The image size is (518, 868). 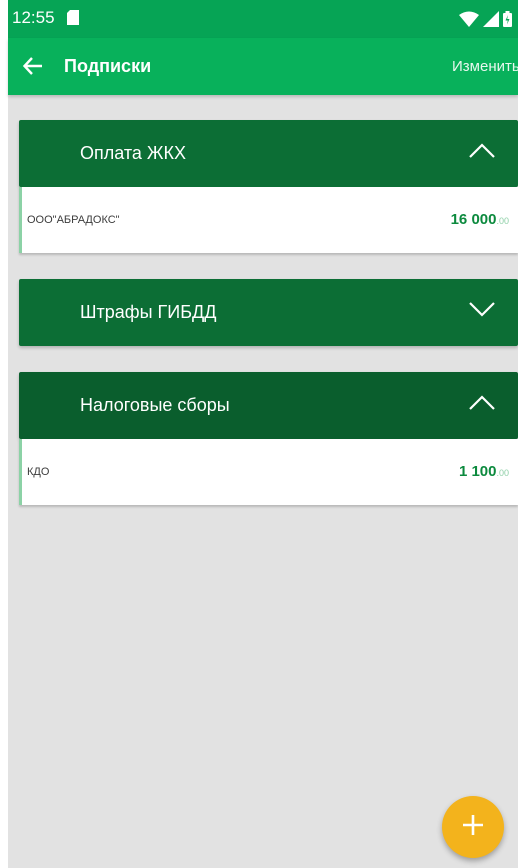 What do you see at coordinates (473, 219) in the screenshot?
I see `amount-main: 16 000` at bounding box center [473, 219].